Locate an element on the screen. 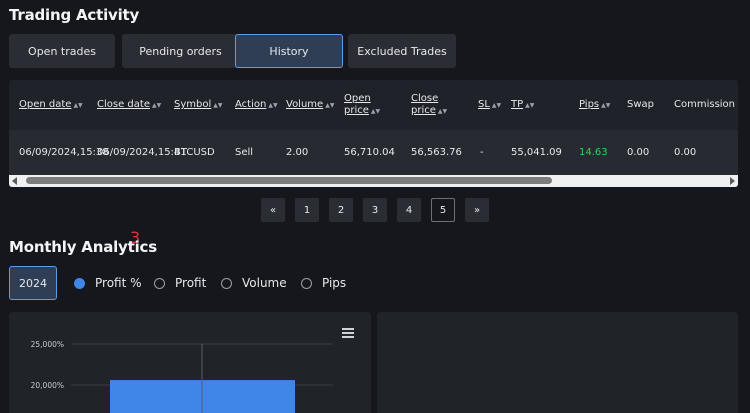  cell-open-date-line1: 06/09/2024, is located at coordinates (49, 152).